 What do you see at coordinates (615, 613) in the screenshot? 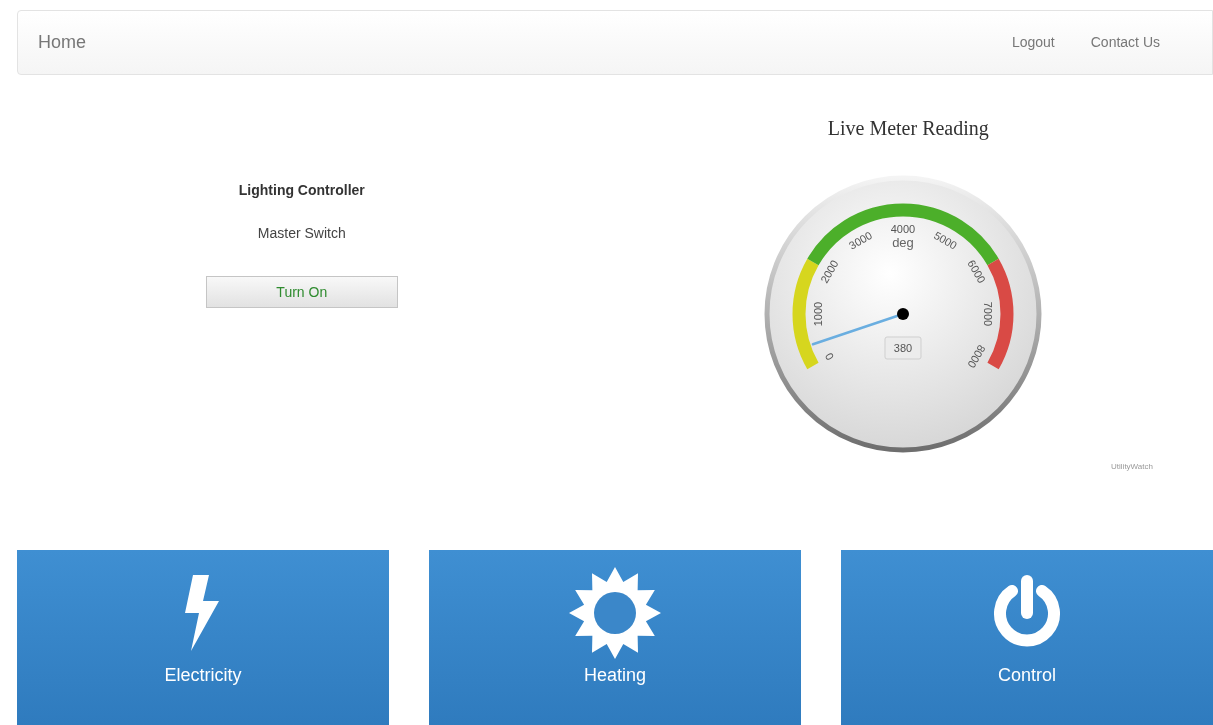
I see `sun-icon` at bounding box center [615, 613].